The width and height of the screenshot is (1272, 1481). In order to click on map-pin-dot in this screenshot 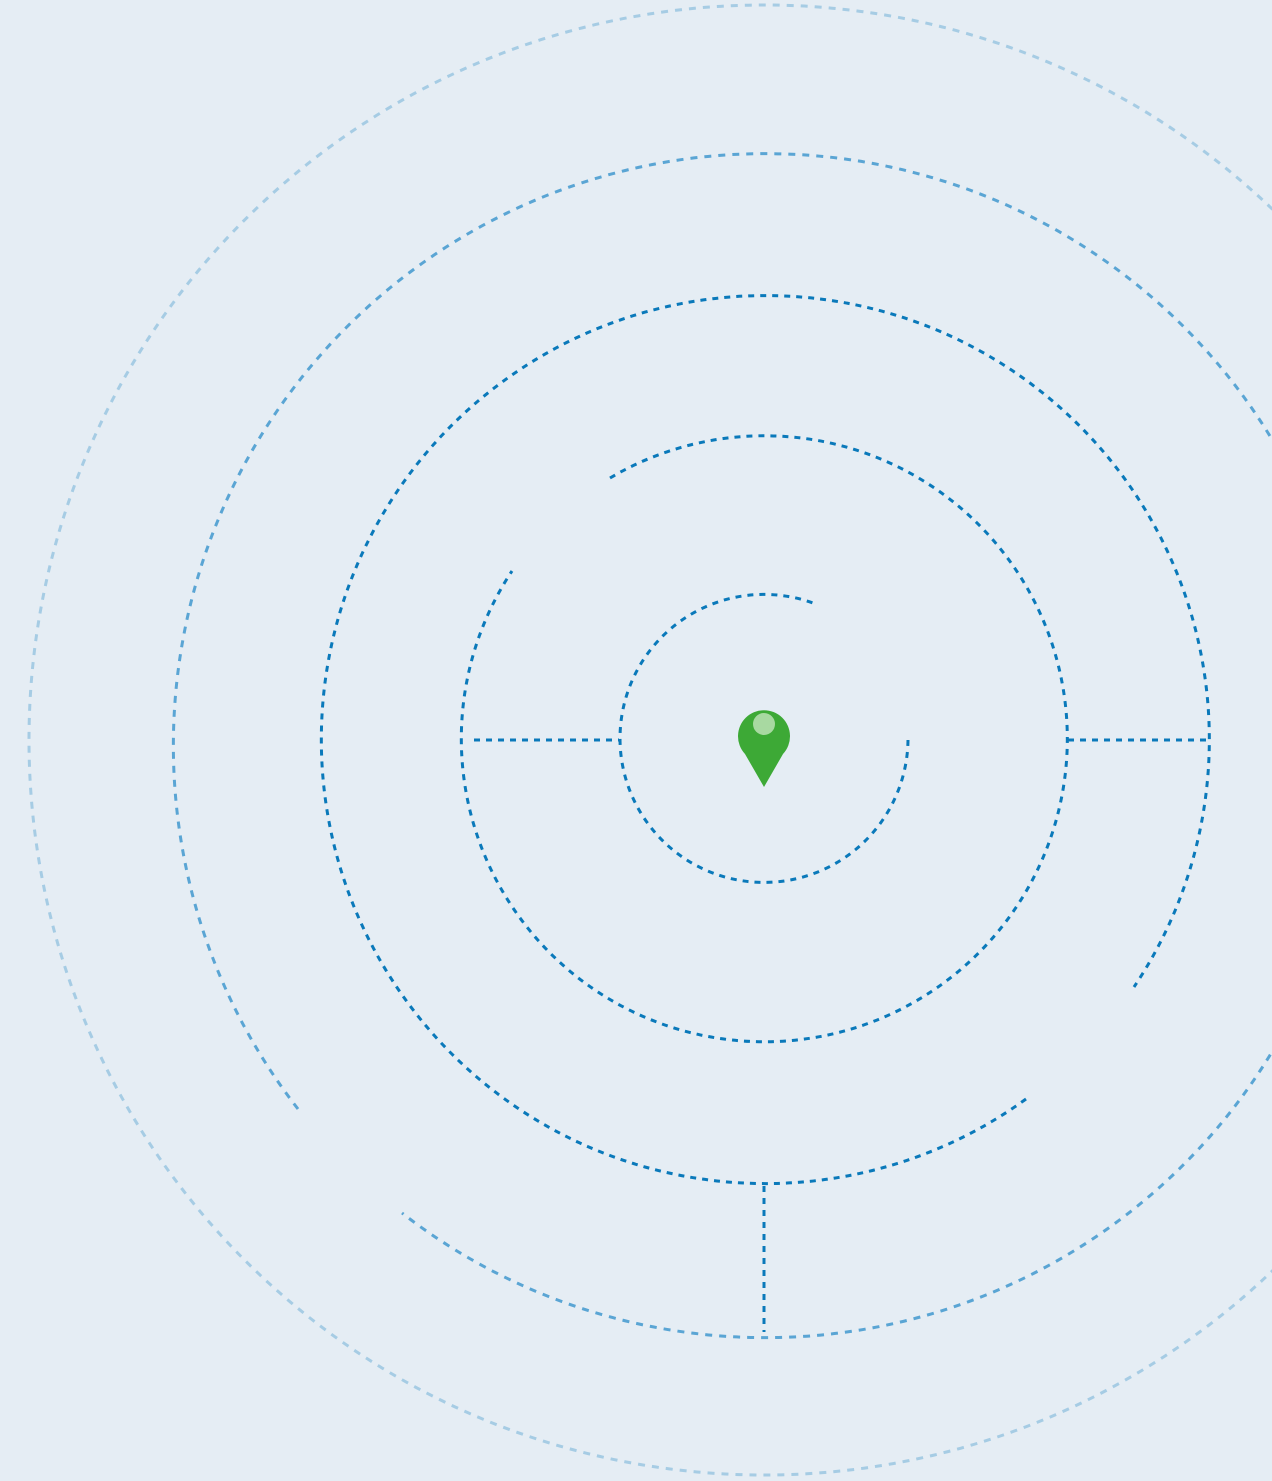, I will do `click(764, 724)`.